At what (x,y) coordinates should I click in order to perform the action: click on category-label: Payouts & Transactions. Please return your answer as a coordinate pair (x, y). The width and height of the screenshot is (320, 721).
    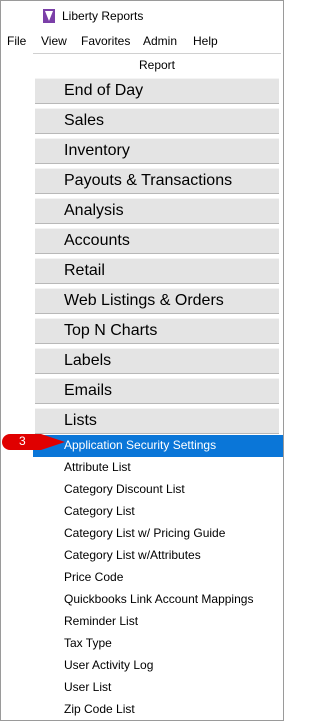
    Looking at the image, I should click on (148, 180).